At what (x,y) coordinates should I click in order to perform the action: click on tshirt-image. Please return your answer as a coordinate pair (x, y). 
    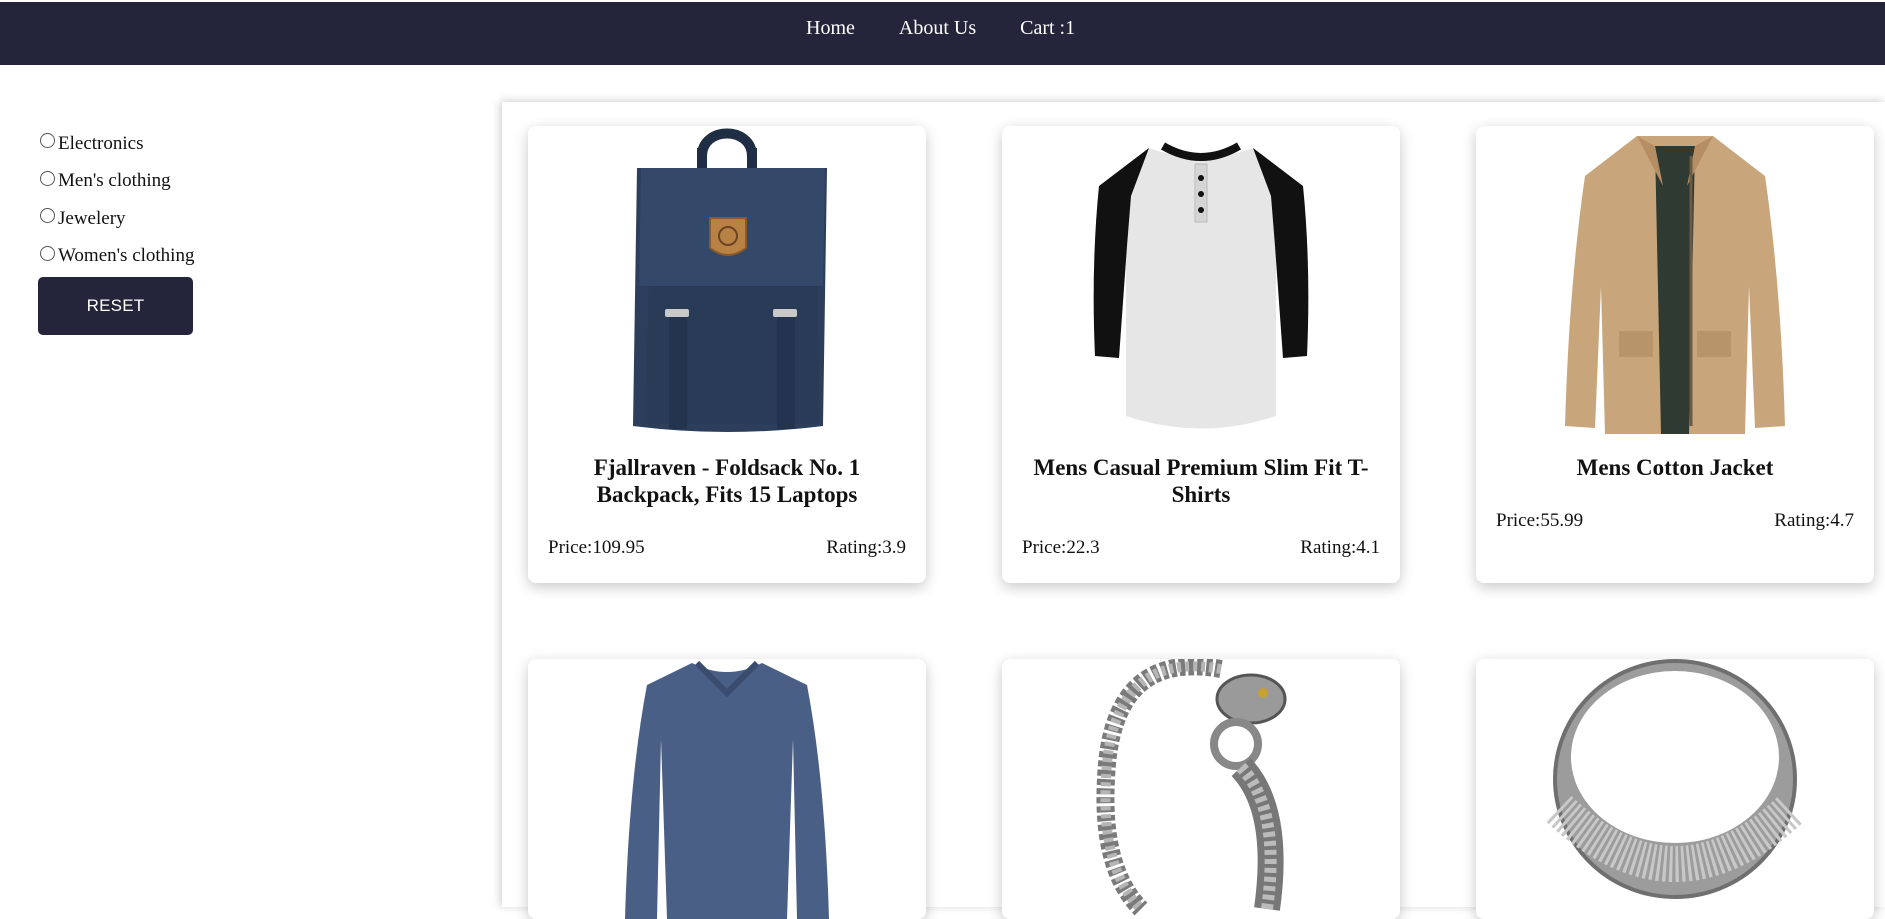
    Looking at the image, I should click on (1201, 283).